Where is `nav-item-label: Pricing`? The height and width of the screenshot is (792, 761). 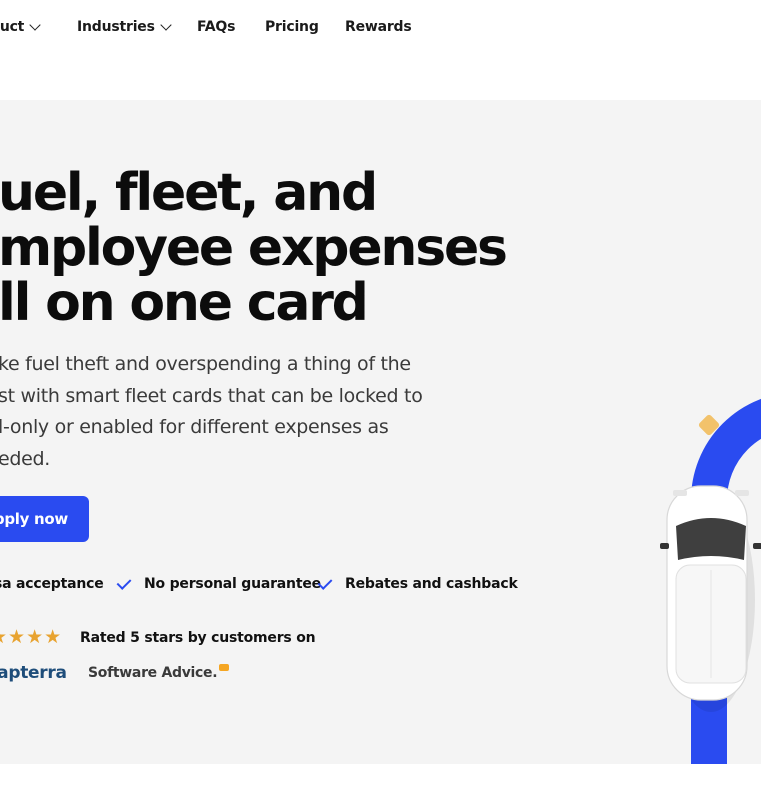
nav-item-label: Pricing is located at coordinates (292, 27).